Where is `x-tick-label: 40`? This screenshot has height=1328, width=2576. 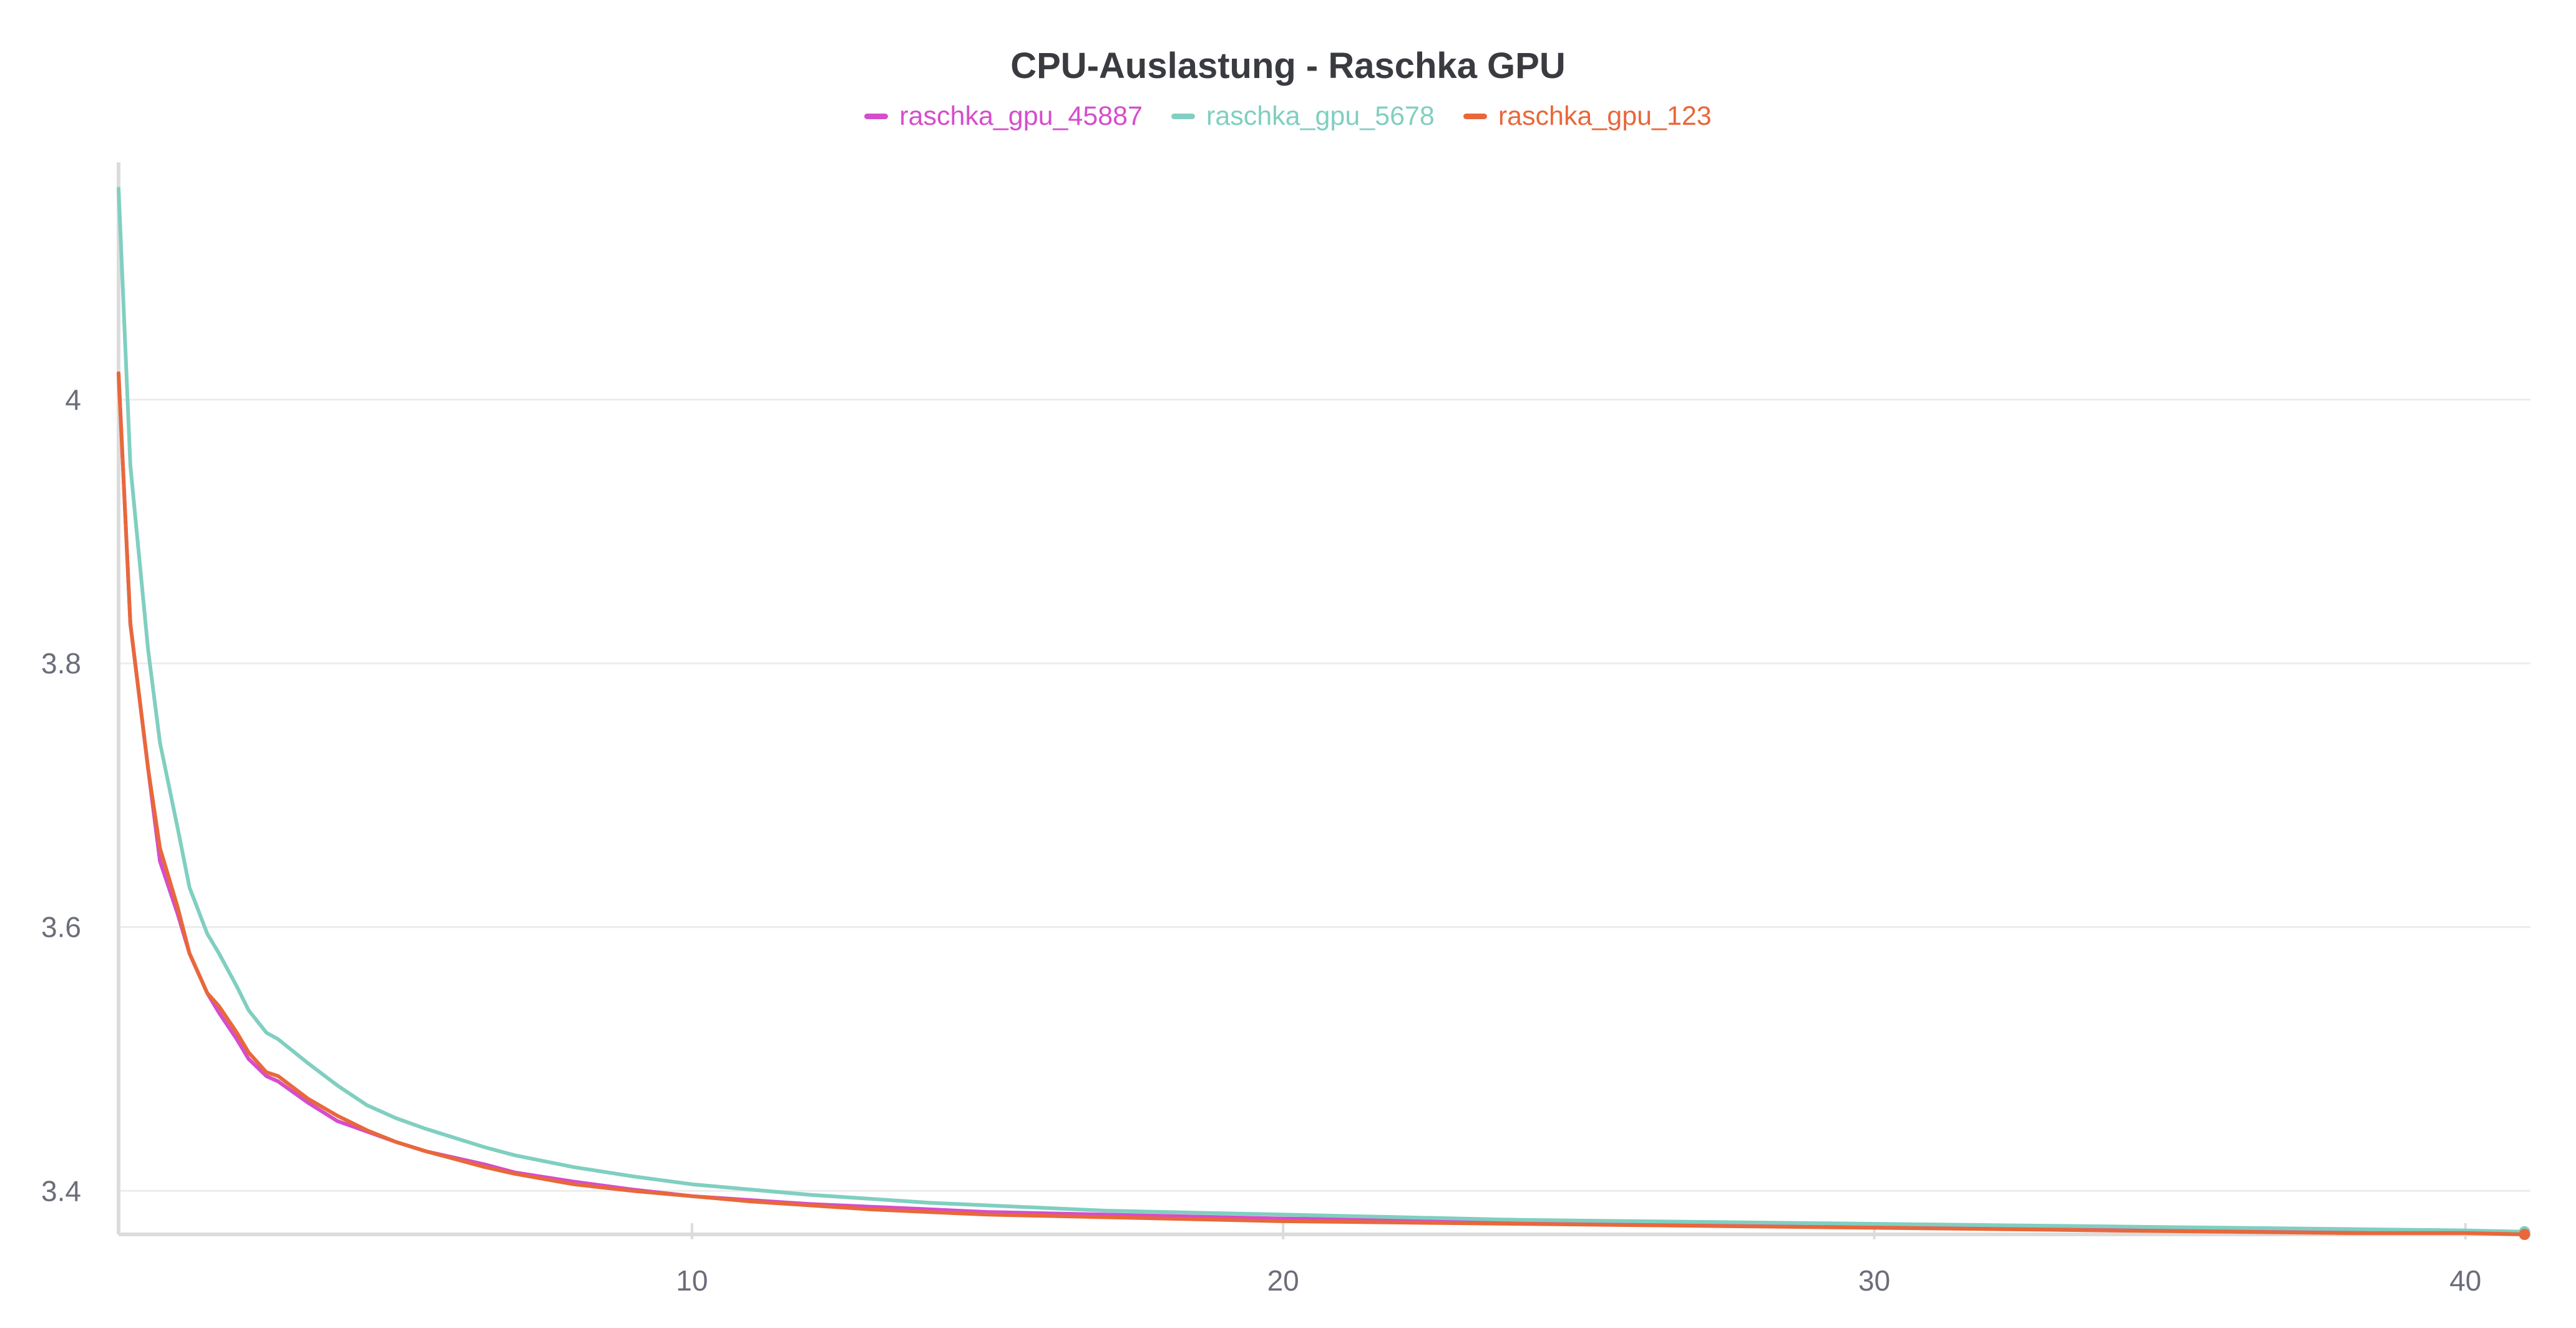
x-tick-label: 40 is located at coordinates (2465, 1280).